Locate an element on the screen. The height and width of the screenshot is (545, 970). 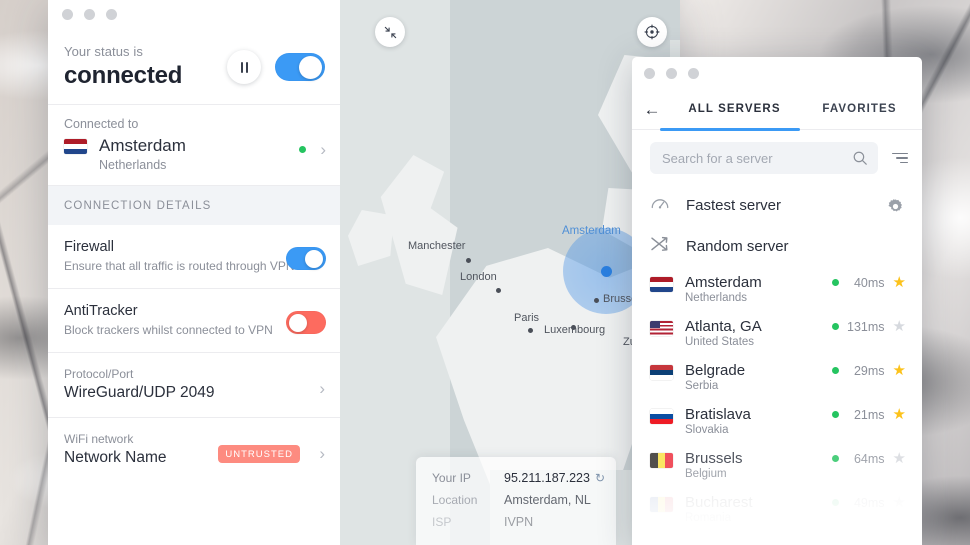
search-box is located at coordinates (764, 158).